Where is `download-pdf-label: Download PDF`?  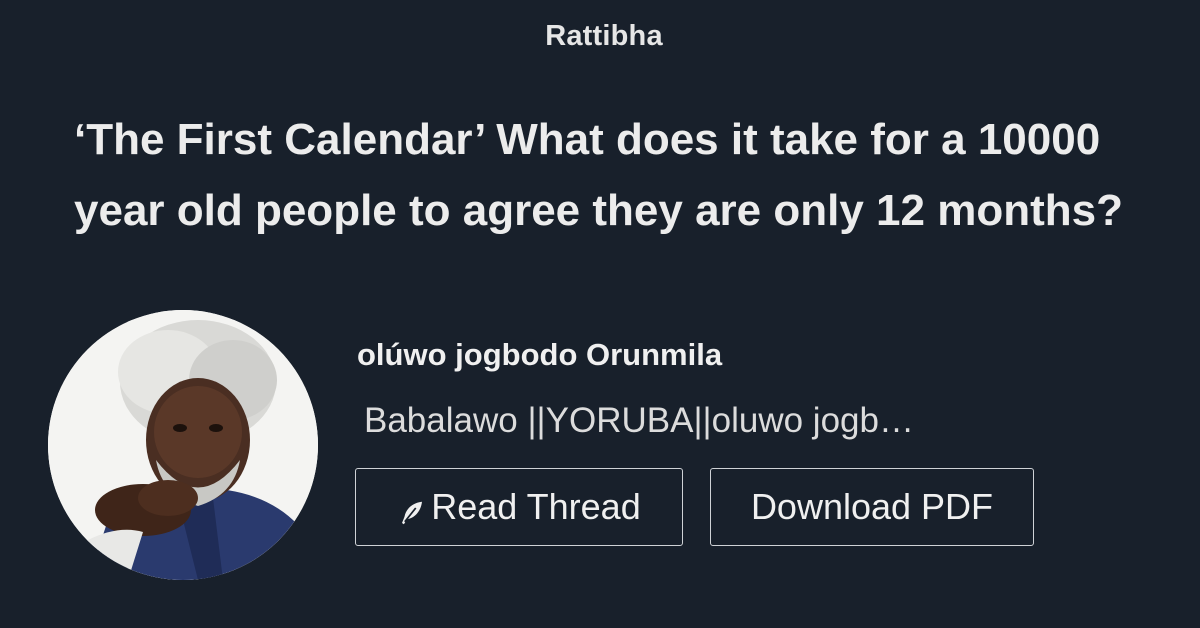
download-pdf-label: Download PDF is located at coordinates (872, 506).